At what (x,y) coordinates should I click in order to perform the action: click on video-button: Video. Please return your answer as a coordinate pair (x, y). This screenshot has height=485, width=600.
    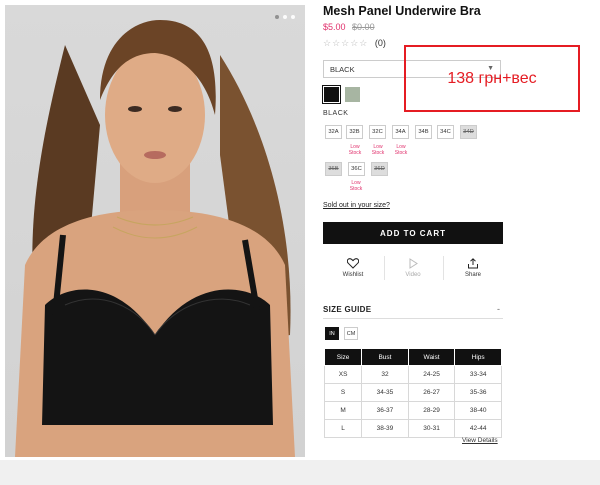
    Looking at the image, I should click on (413, 268).